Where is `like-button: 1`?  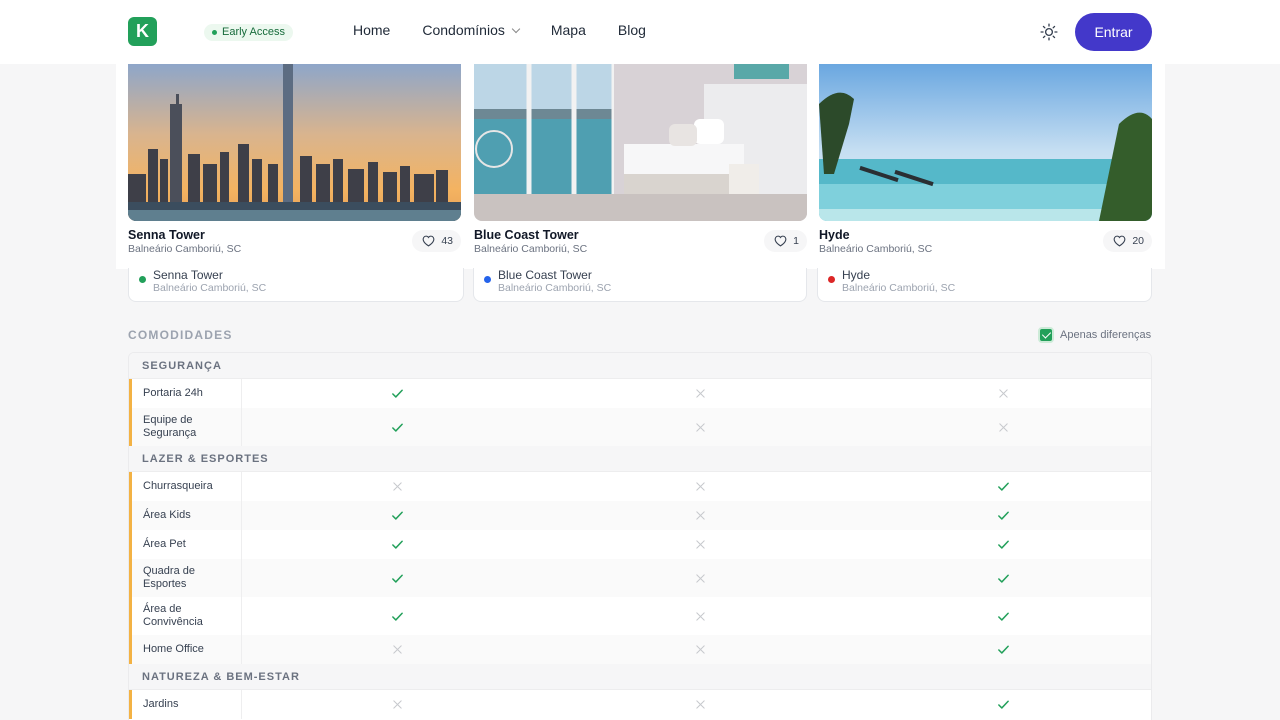 like-button: 1 is located at coordinates (785, 241).